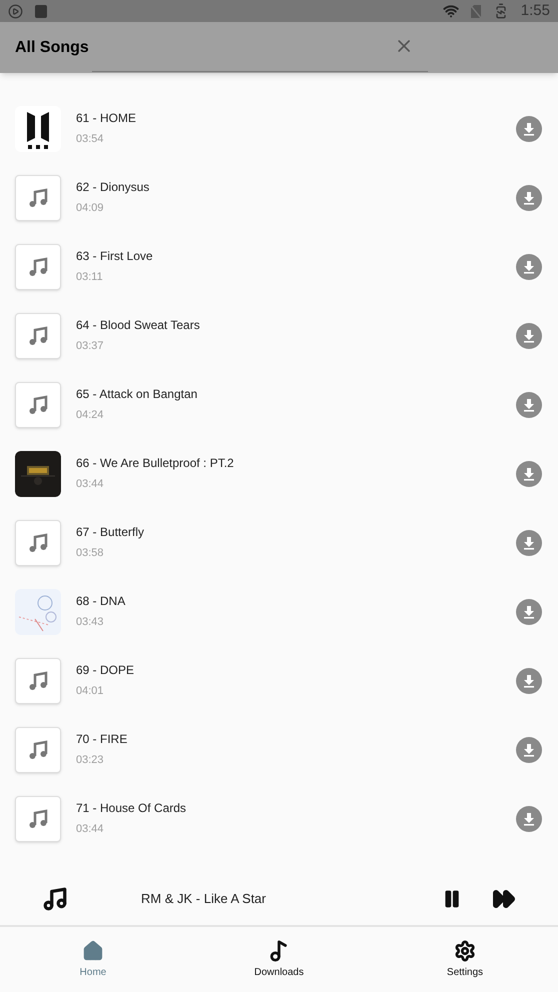 The height and width of the screenshot is (992, 558). What do you see at coordinates (535, 10) in the screenshot?
I see `clock: 1:55` at bounding box center [535, 10].